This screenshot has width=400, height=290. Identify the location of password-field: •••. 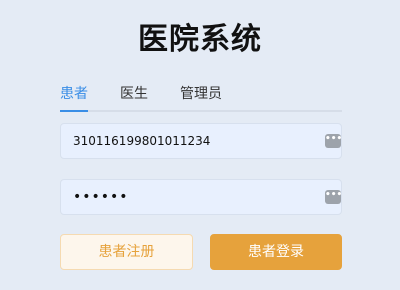
(201, 197).